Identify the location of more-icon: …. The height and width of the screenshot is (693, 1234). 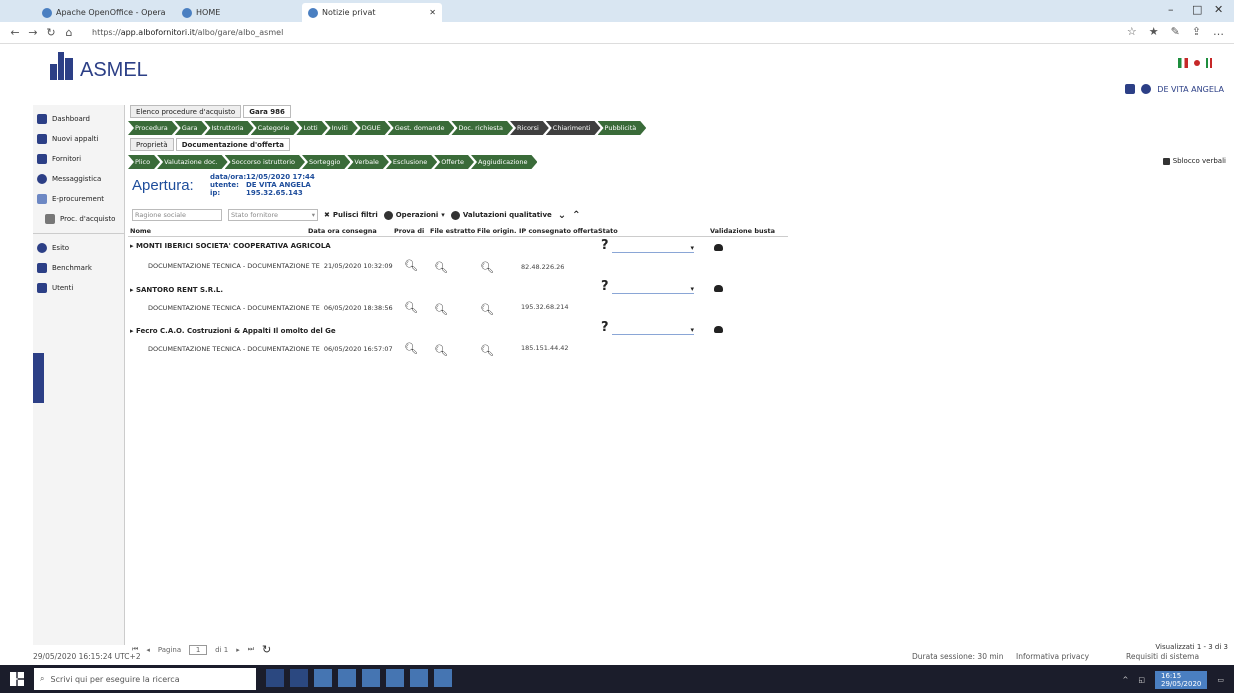
(1218, 31).